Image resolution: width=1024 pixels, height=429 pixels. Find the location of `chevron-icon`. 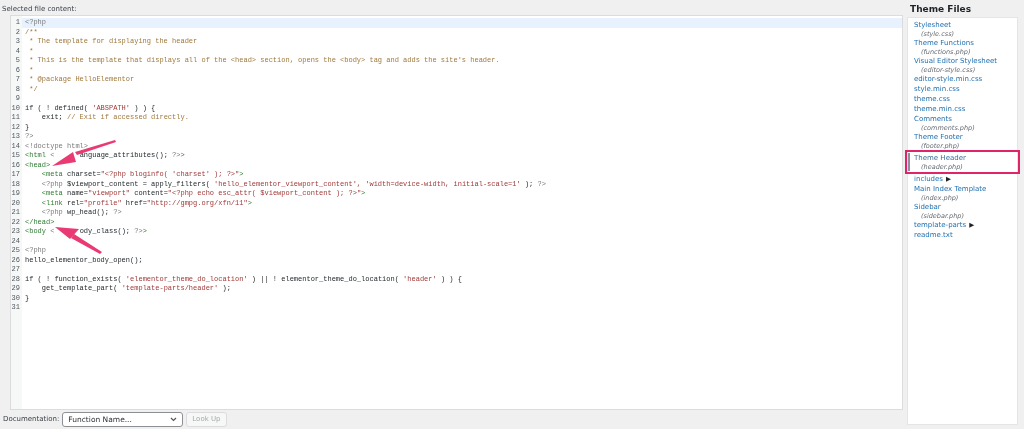

chevron-icon is located at coordinates (174, 419).